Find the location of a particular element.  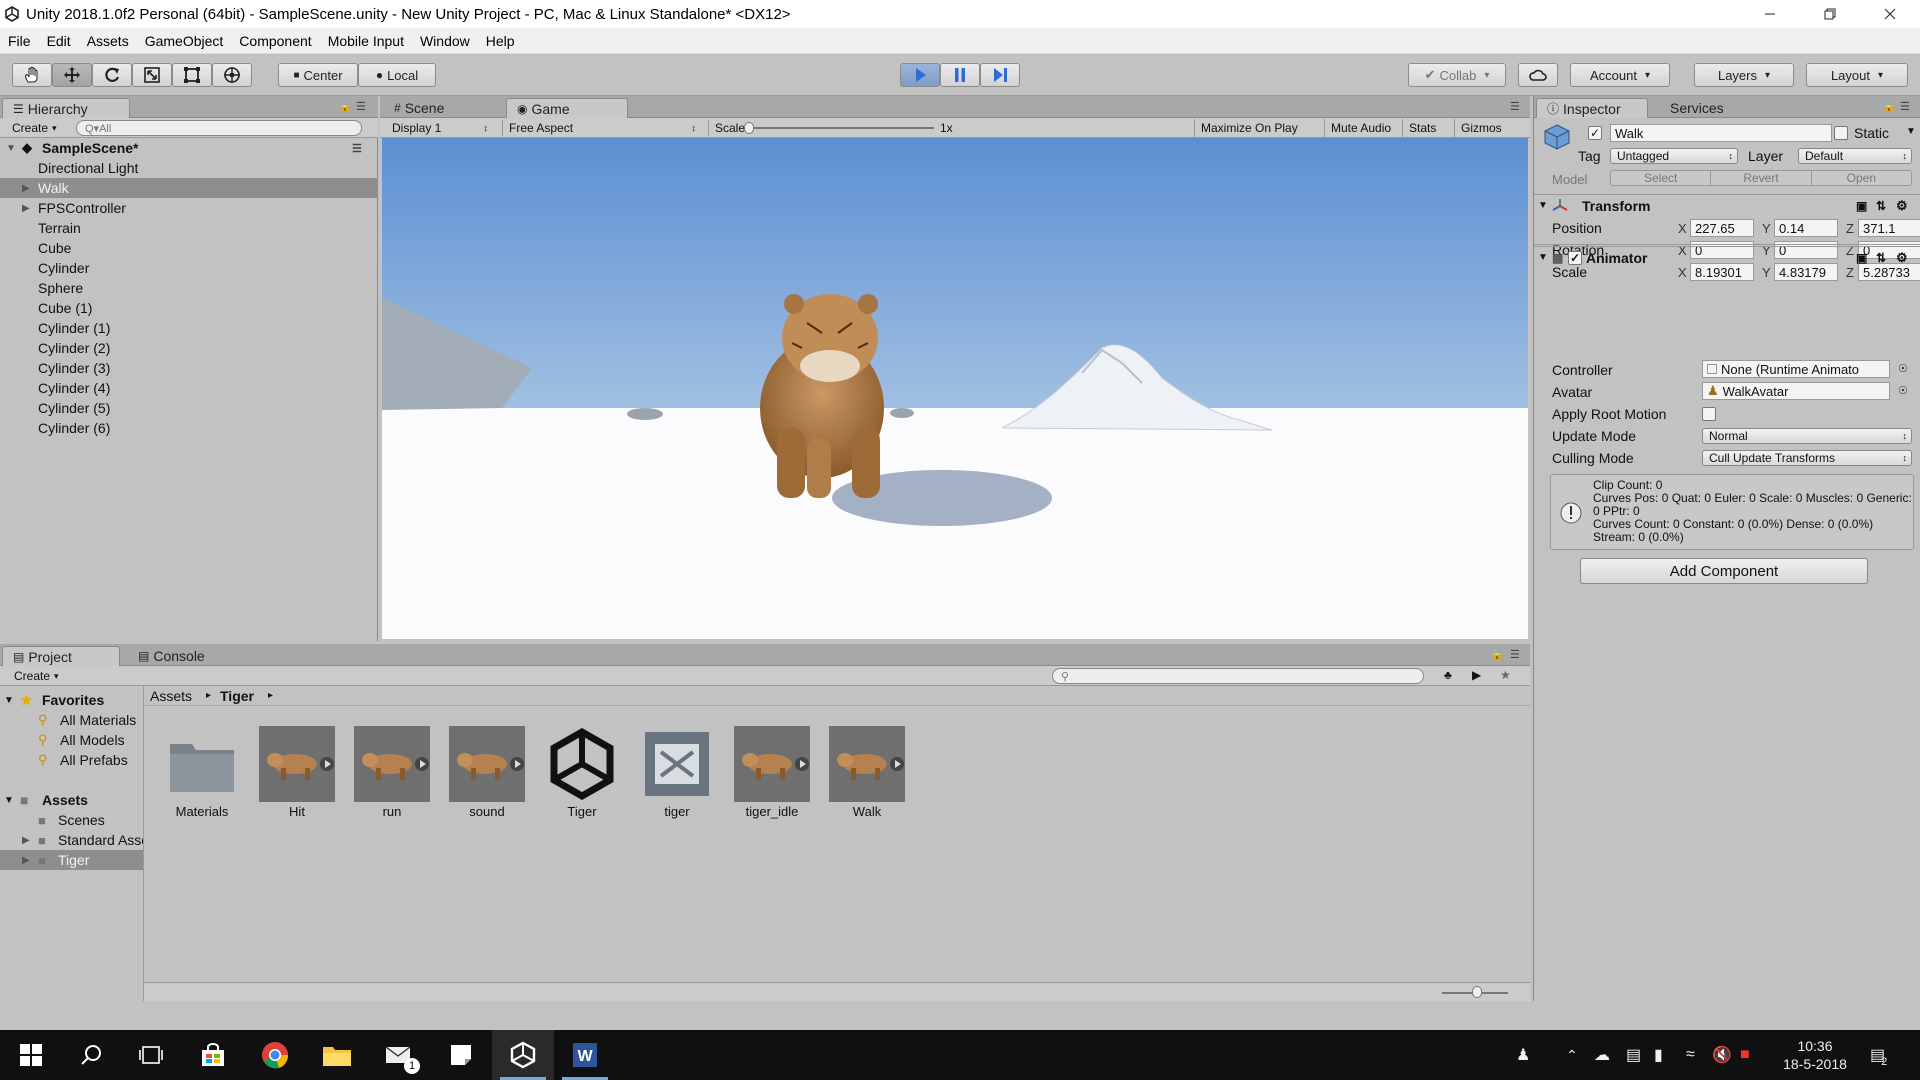

hierarchy-item: Cylinder is located at coordinates (189, 268).